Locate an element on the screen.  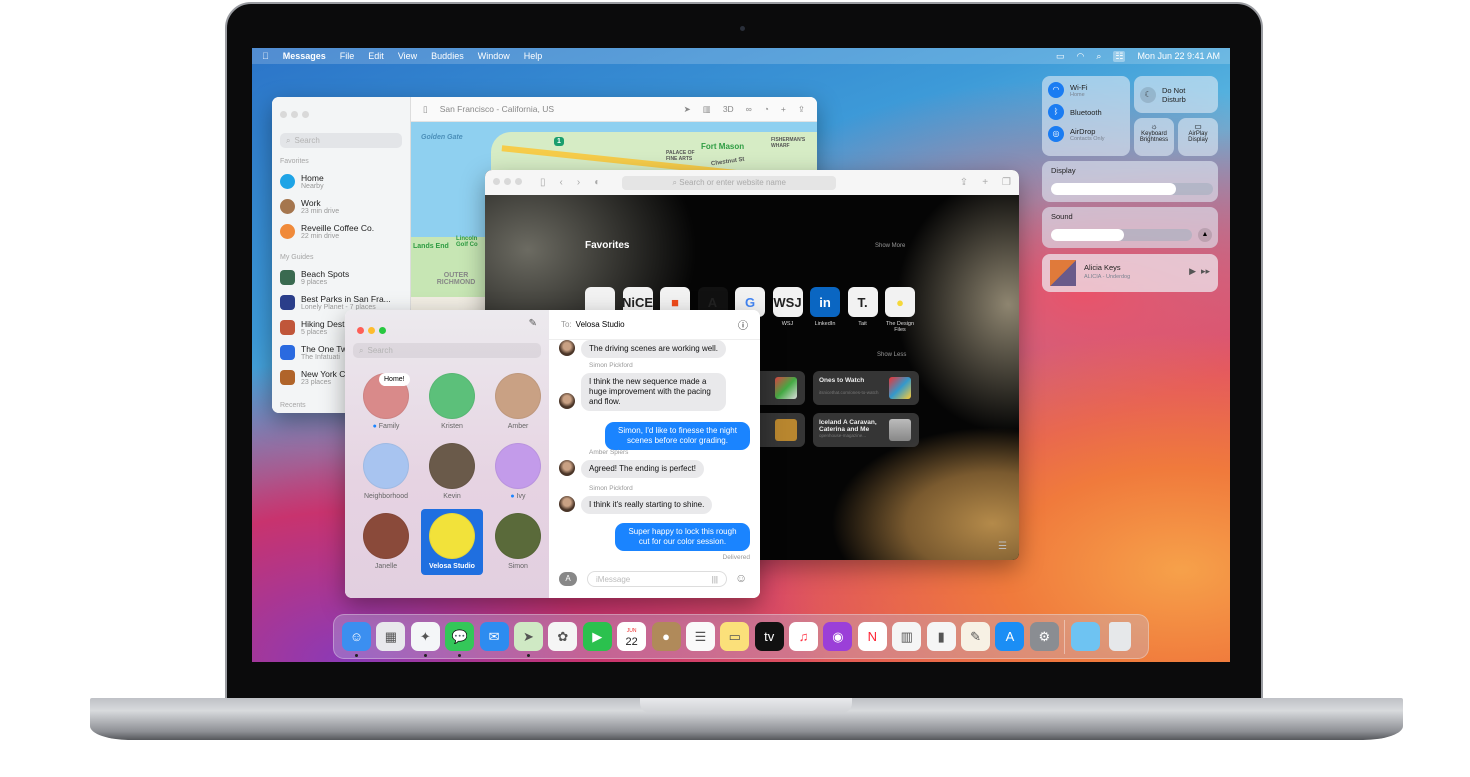
pinned-conversation: Kristen is located at coordinates (452, 402).